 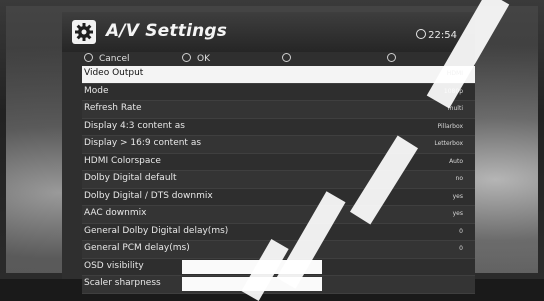 I want to click on settings-row: Mode1080p, so click(x=278, y=92).